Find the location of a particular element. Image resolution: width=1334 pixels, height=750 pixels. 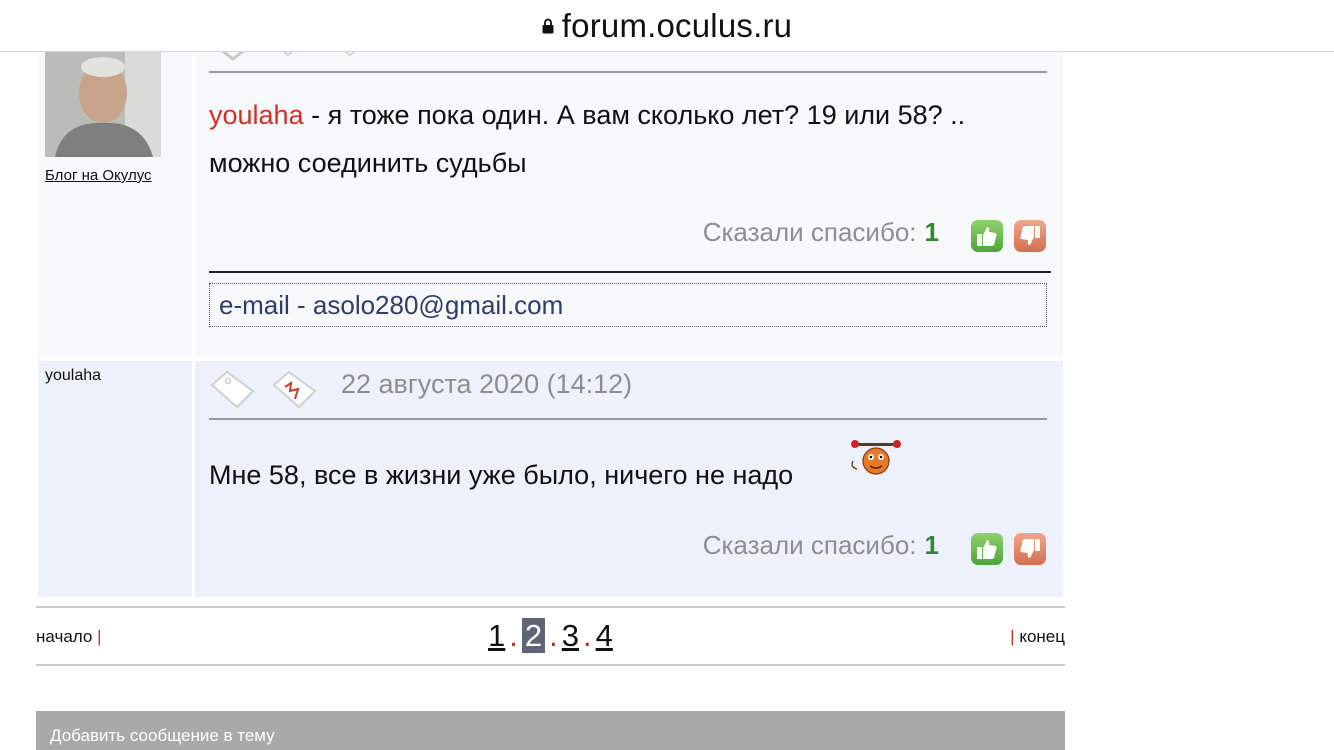

current-page: 2 is located at coordinates (533, 635).